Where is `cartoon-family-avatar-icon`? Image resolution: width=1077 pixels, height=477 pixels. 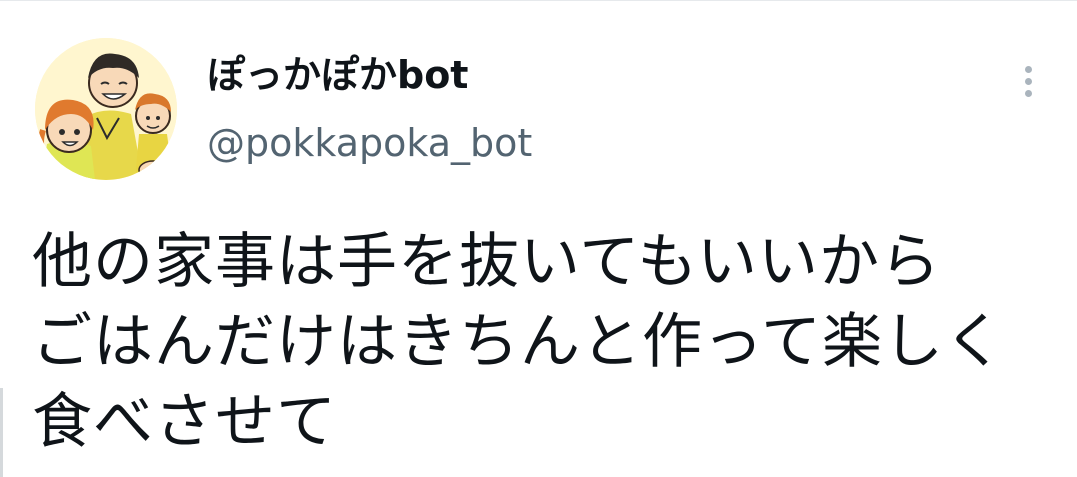 cartoon-family-avatar-icon is located at coordinates (106, 109).